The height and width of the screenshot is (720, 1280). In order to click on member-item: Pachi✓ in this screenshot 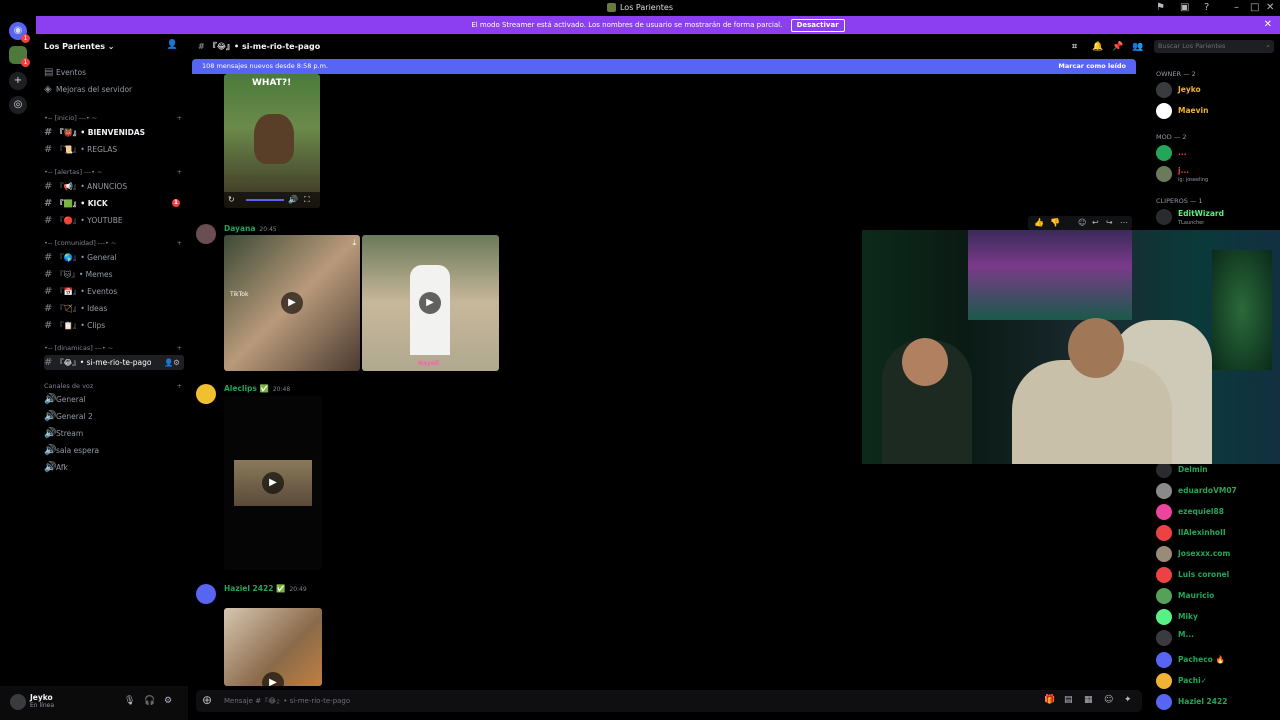, I will do `click(1218, 681)`.